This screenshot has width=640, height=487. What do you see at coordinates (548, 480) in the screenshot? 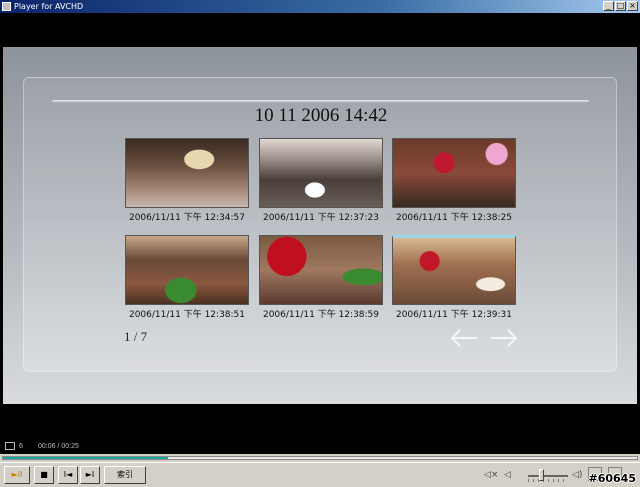
I see `volume-ticks` at bounding box center [548, 480].